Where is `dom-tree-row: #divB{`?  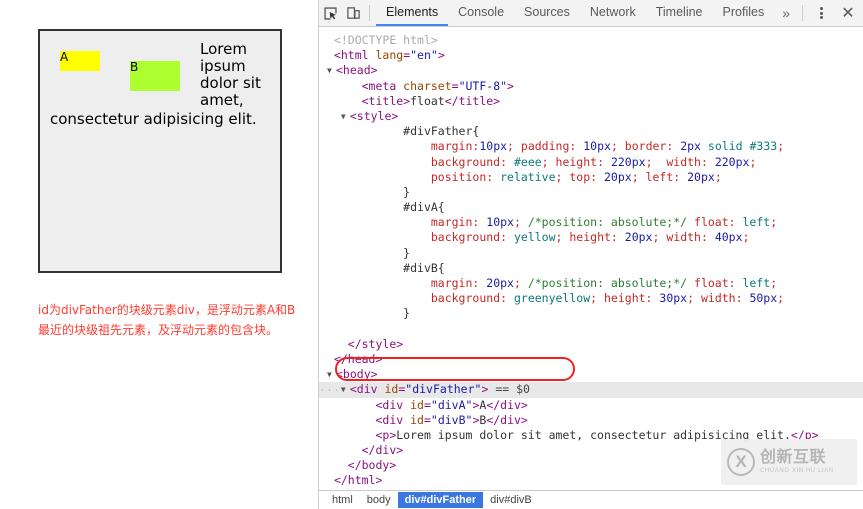 dom-tree-row: #divB{ is located at coordinates (591, 268).